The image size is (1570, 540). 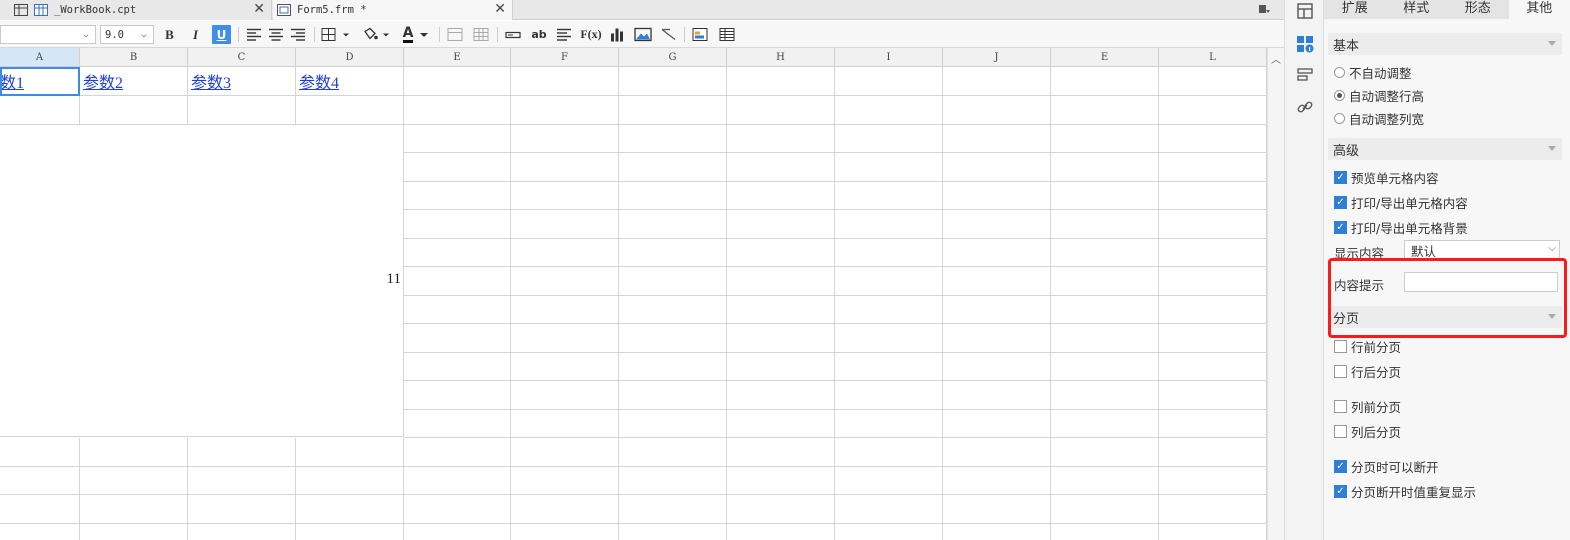 I want to click on italic-button: I, so click(x=195, y=34).